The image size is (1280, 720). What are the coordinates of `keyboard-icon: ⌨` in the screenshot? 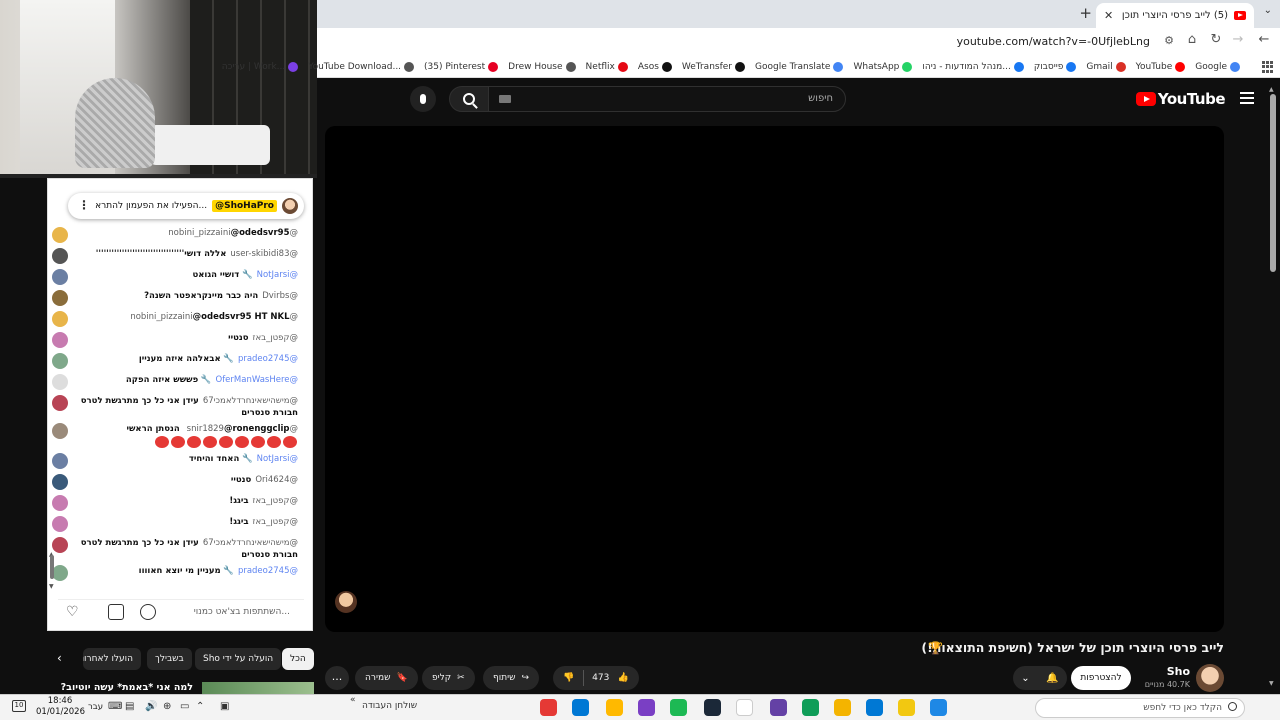 It's located at (115, 706).